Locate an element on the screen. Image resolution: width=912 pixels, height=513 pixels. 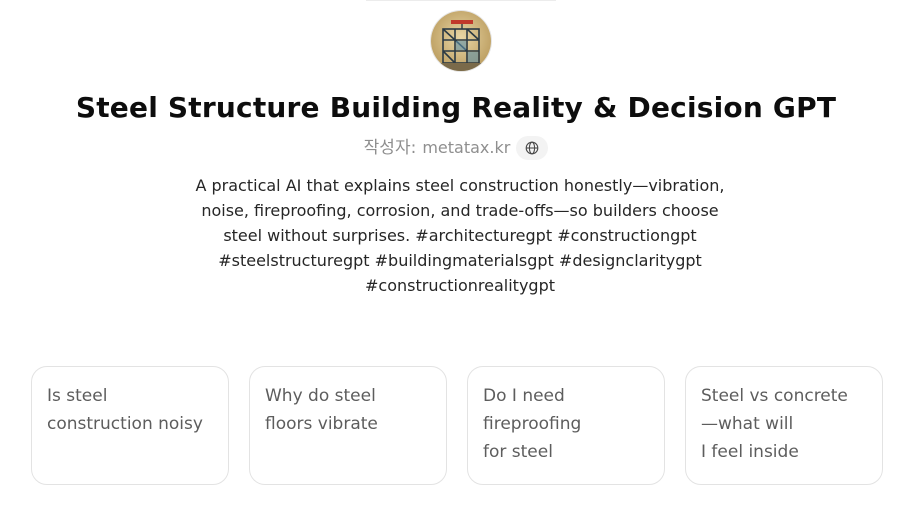
author-row: 작성자: metatax.kr is located at coordinates (456, 148).